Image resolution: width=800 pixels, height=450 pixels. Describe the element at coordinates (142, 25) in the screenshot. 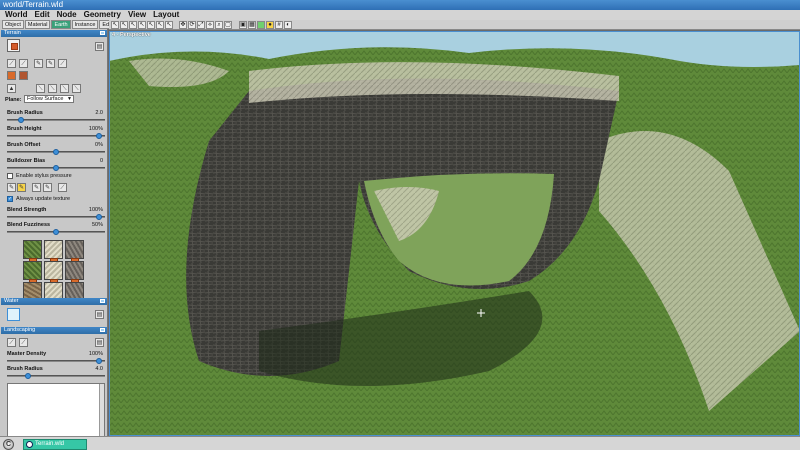

I see `select-paint-icon: ↖` at that location.